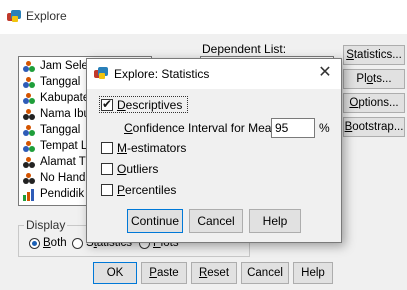  Describe the element at coordinates (151, 148) in the screenshot. I see `m-estimators-label: M-estimators` at that location.